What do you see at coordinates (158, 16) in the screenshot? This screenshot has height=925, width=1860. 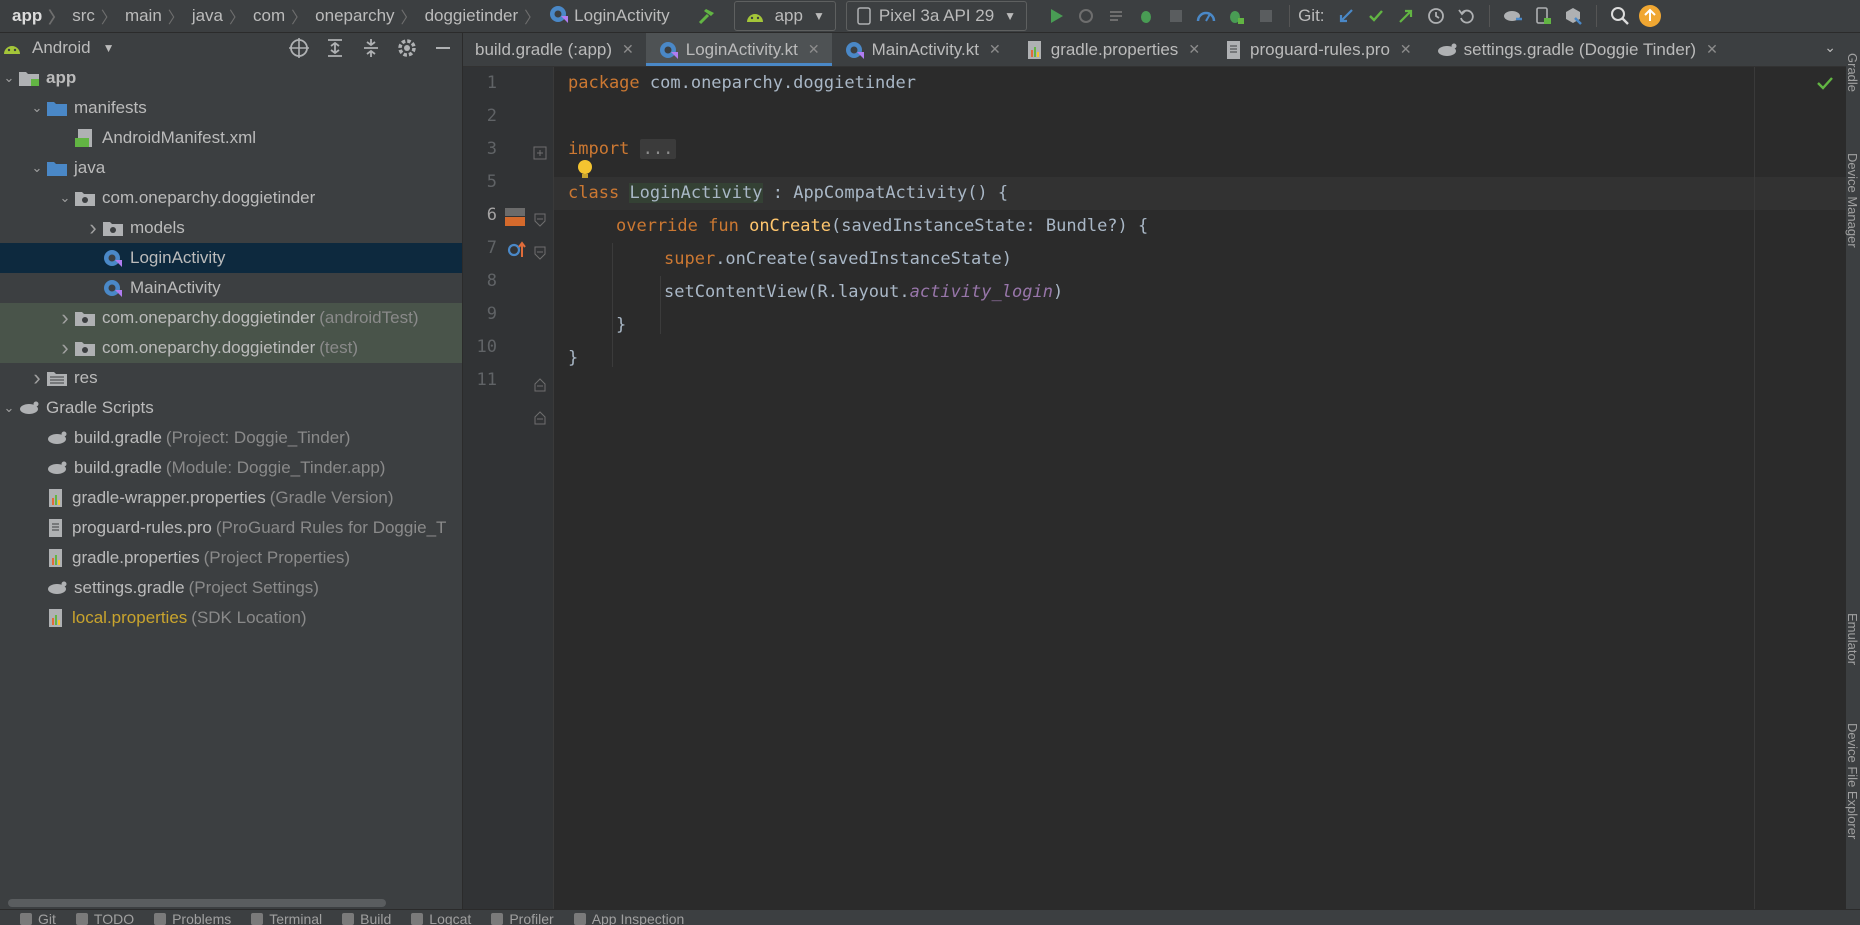 I see `breadcrumb-item: main 〉` at bounding box center [158, 16].